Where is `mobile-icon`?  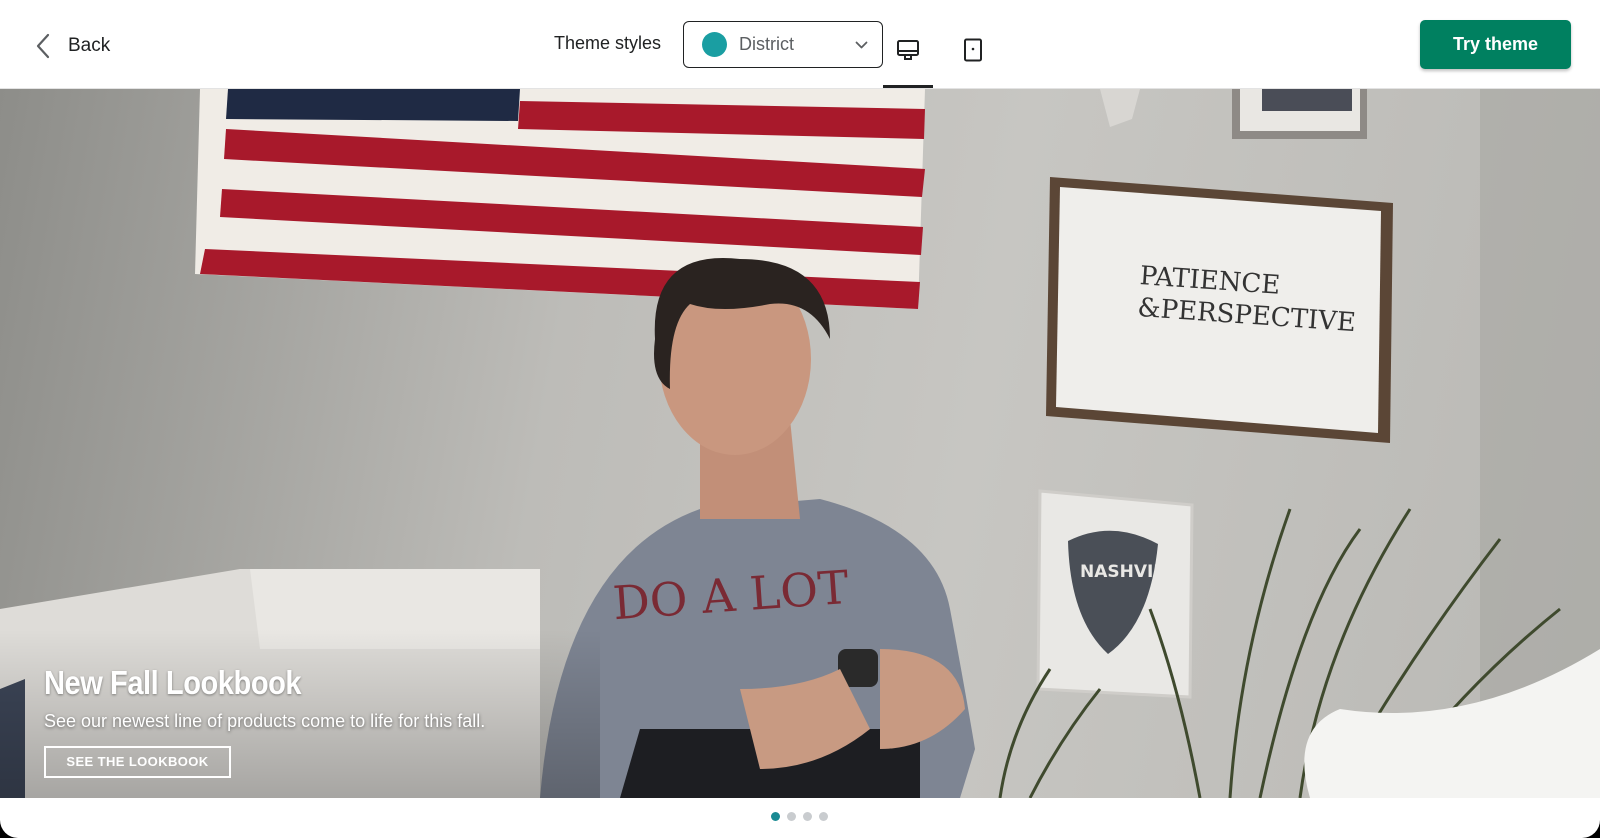
mobile-icon is located at coordinates (973, 63).